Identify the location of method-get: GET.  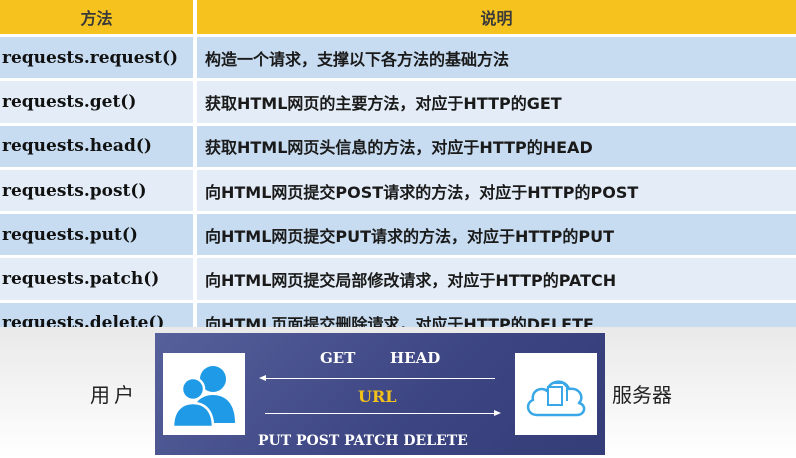
(338, 358).